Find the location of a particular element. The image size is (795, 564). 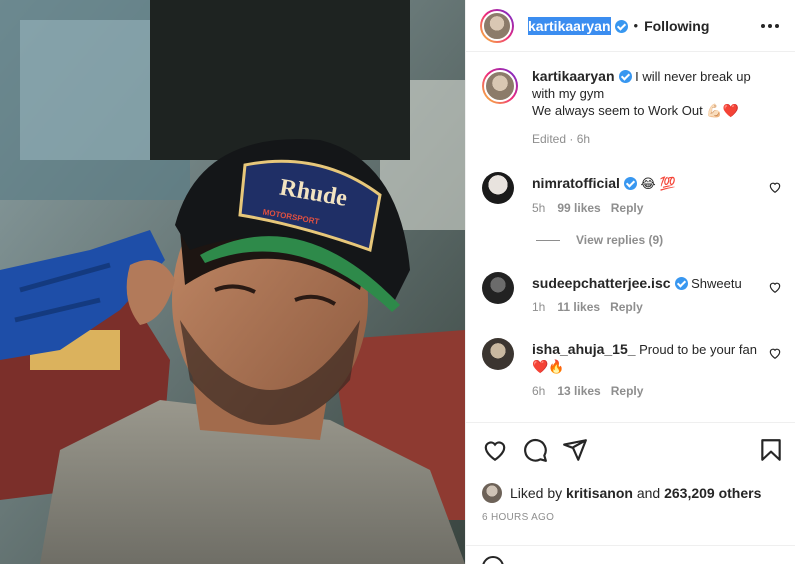

likes-mid: and is located at coordinates (648, 493).